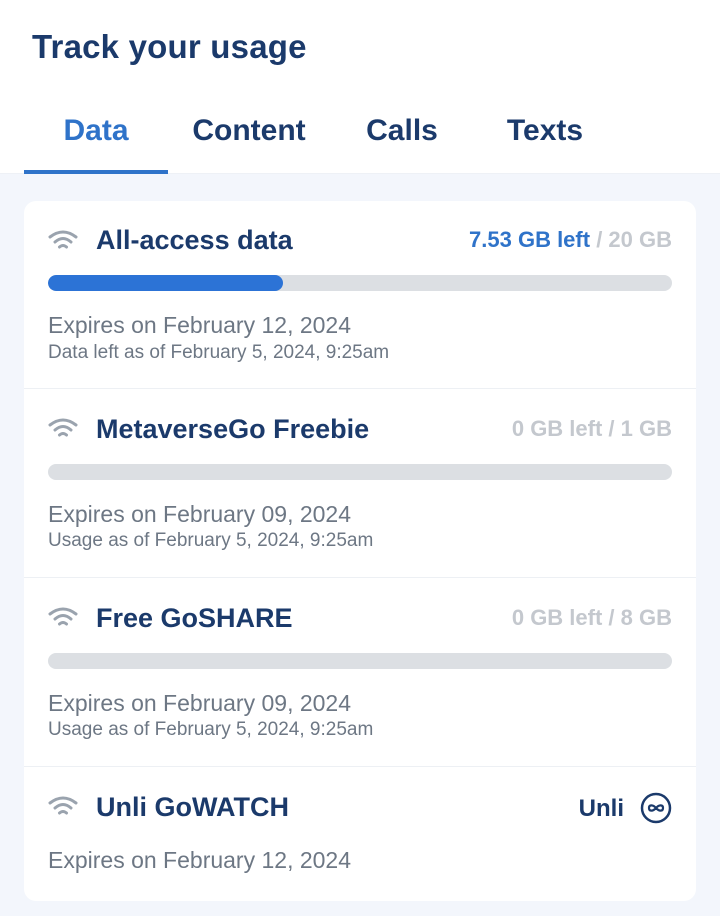 The height and width of the screenshot is (916, 720). What do you see at coordinates (637, 617) in the screenshot?
I see `data-total: / 8 GB` at bounding box center [637, 617].